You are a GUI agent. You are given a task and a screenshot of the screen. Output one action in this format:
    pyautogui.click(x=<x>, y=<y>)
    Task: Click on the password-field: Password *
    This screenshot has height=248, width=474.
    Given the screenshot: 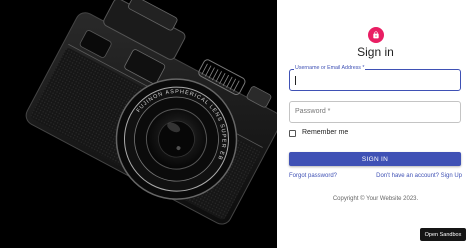 What is the action you would take?
    pyautogui.click(x=375, y=112)
    